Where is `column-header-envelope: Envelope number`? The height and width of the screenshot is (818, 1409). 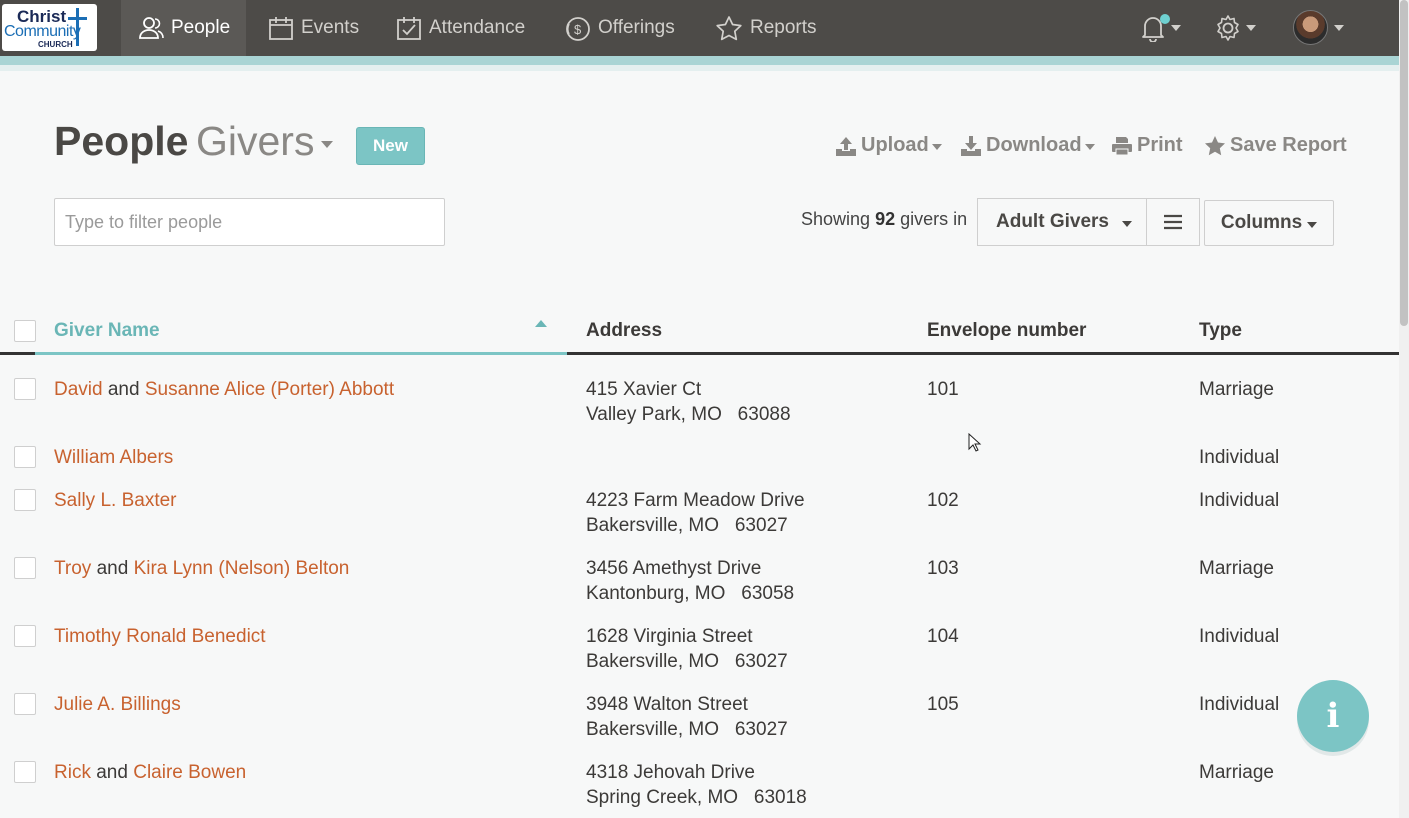
column-header-envelope: Envelope number is located at coordinates (1006, 331).